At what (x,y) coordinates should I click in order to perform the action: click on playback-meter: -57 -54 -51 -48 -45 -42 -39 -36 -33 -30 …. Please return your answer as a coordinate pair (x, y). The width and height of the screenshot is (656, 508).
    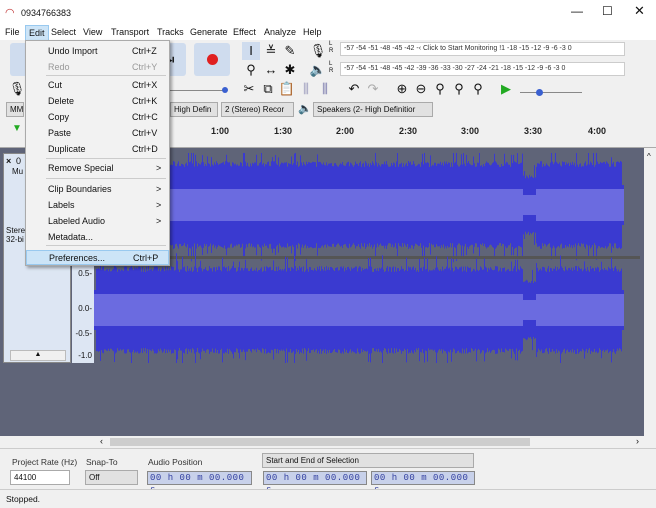
    Looking at the image, I should click on (482, 69).